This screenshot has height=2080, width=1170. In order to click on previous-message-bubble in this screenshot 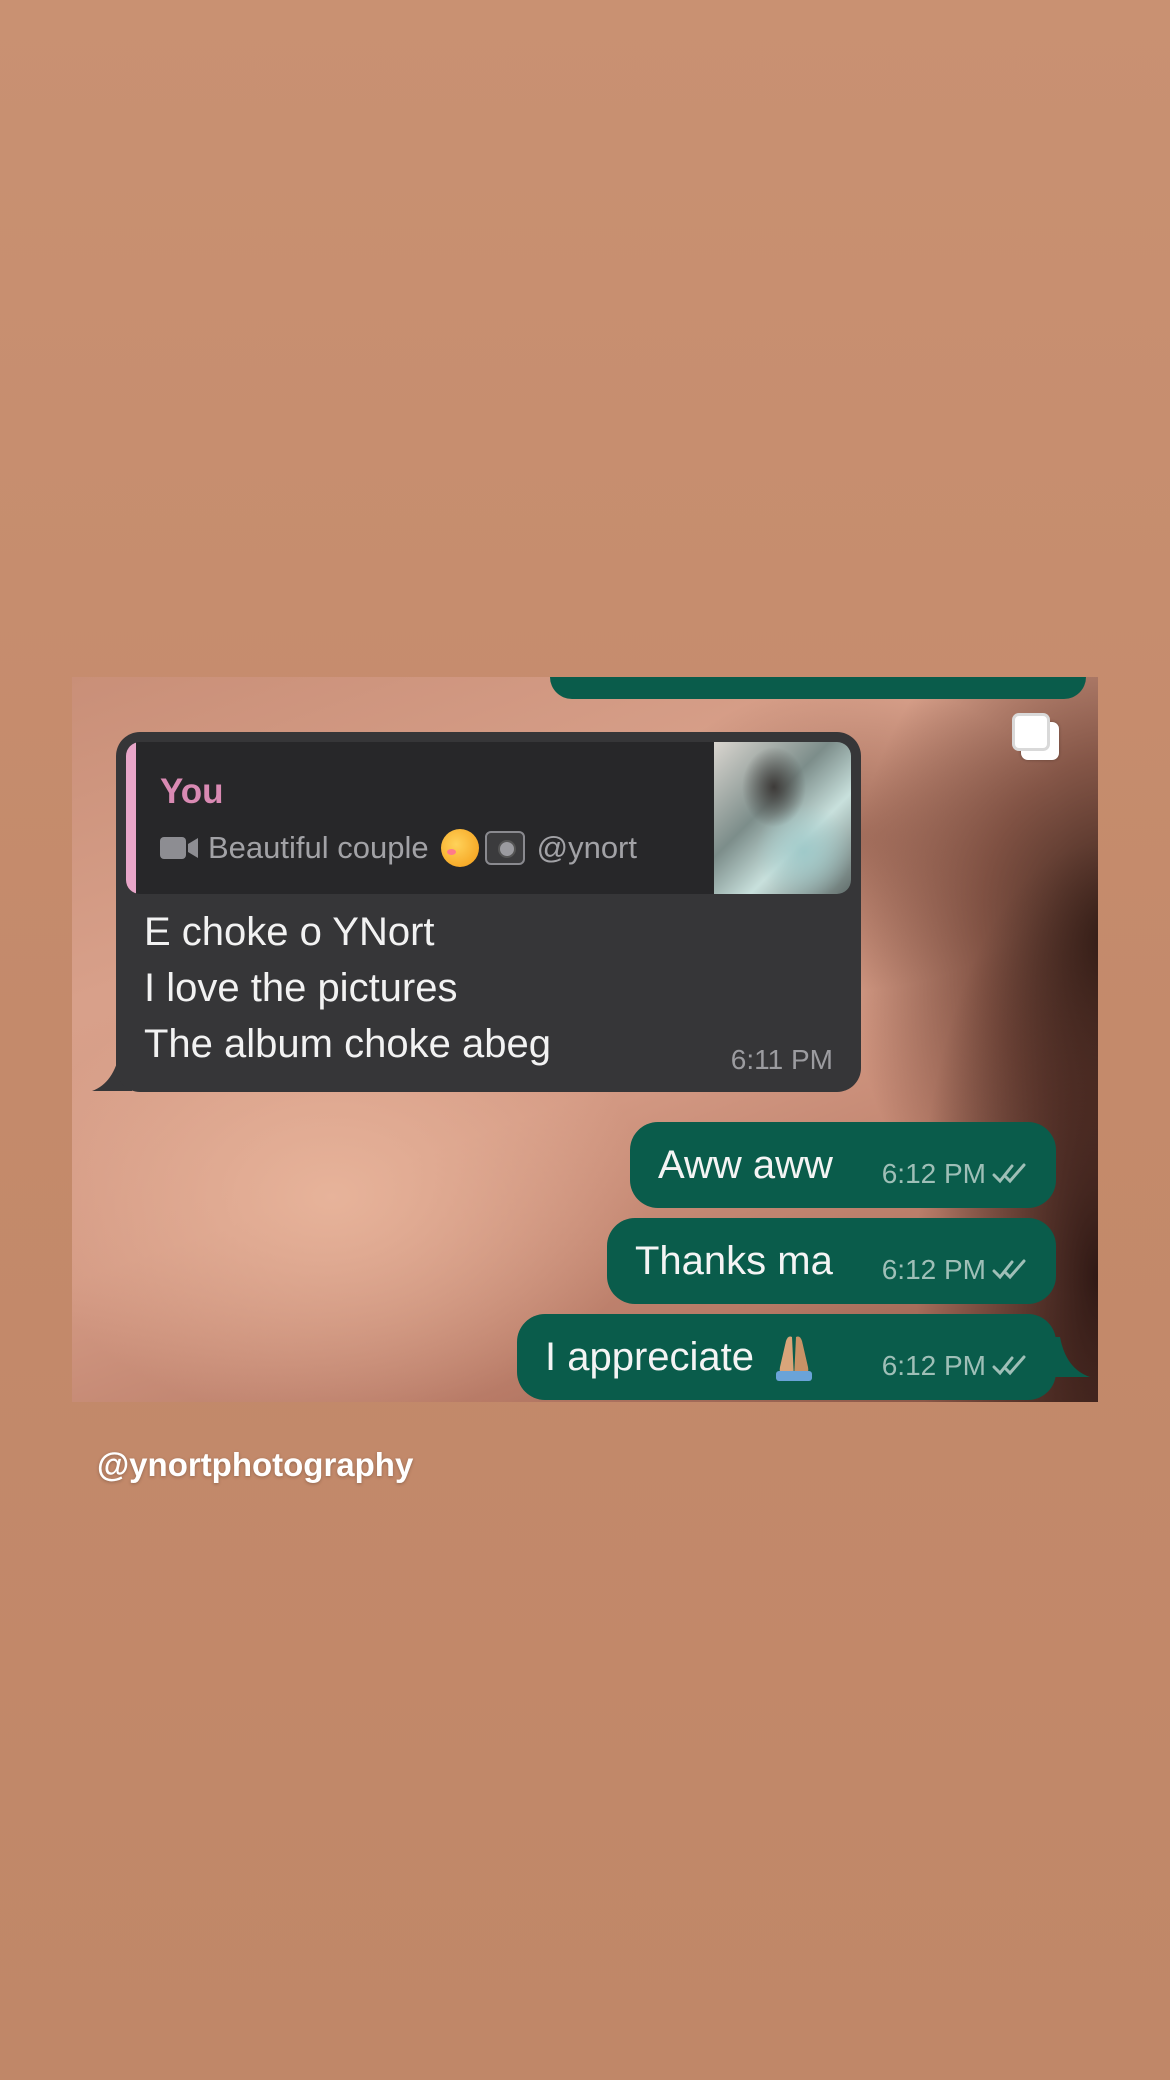, I will do `click(818, 688)`.